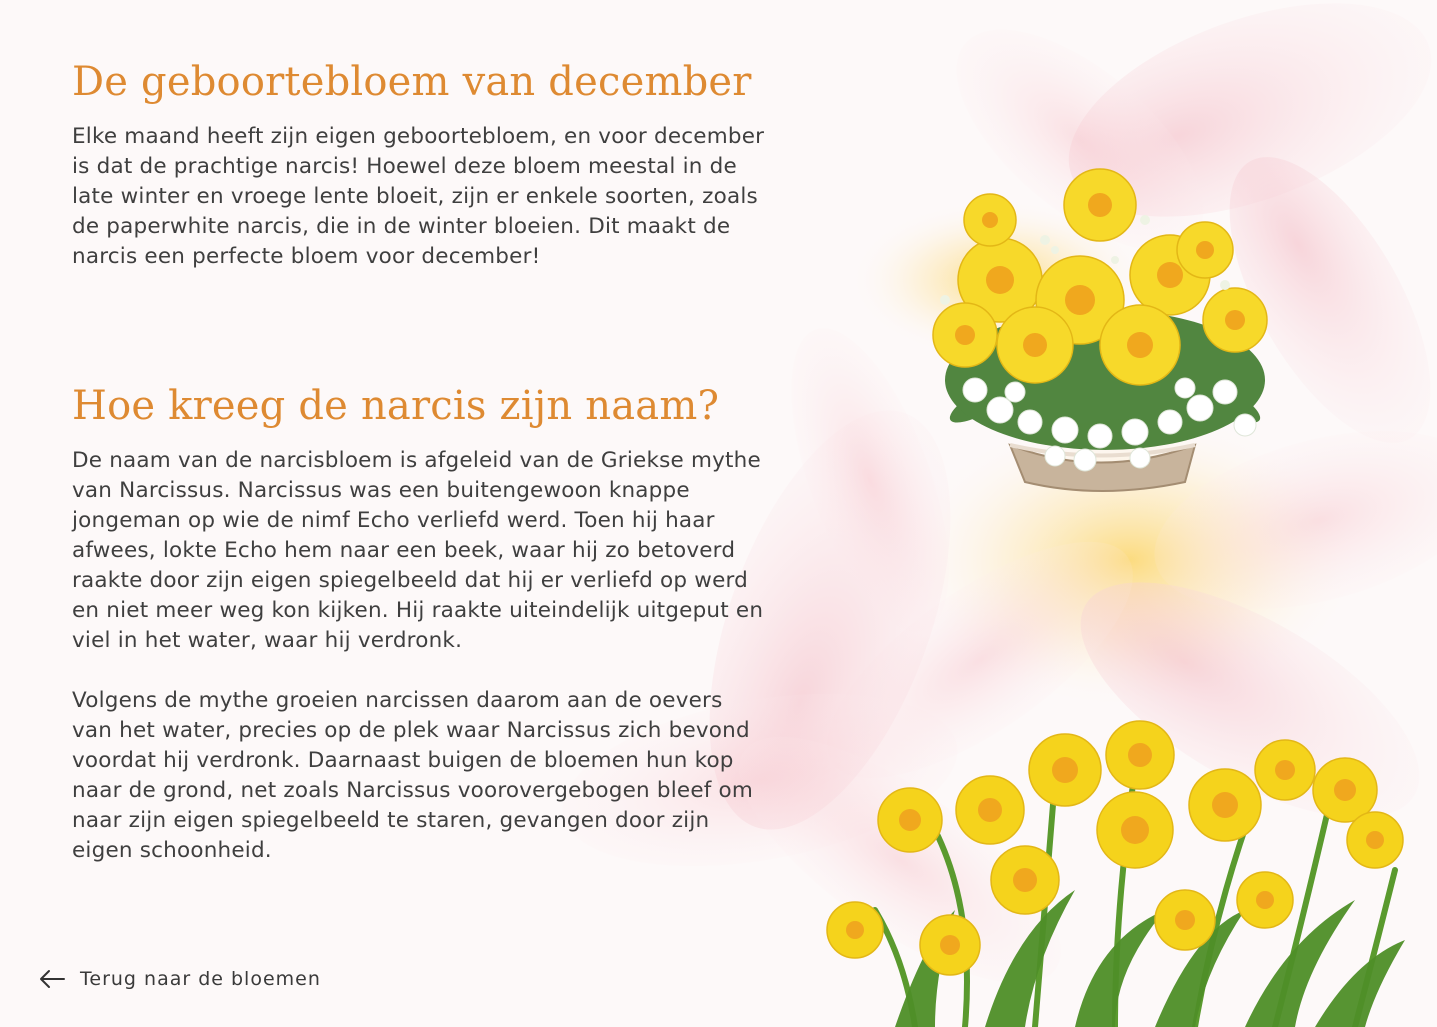 The image size is (1437, 1027). I want to click on arrow-left-icon, so click(52, 979).